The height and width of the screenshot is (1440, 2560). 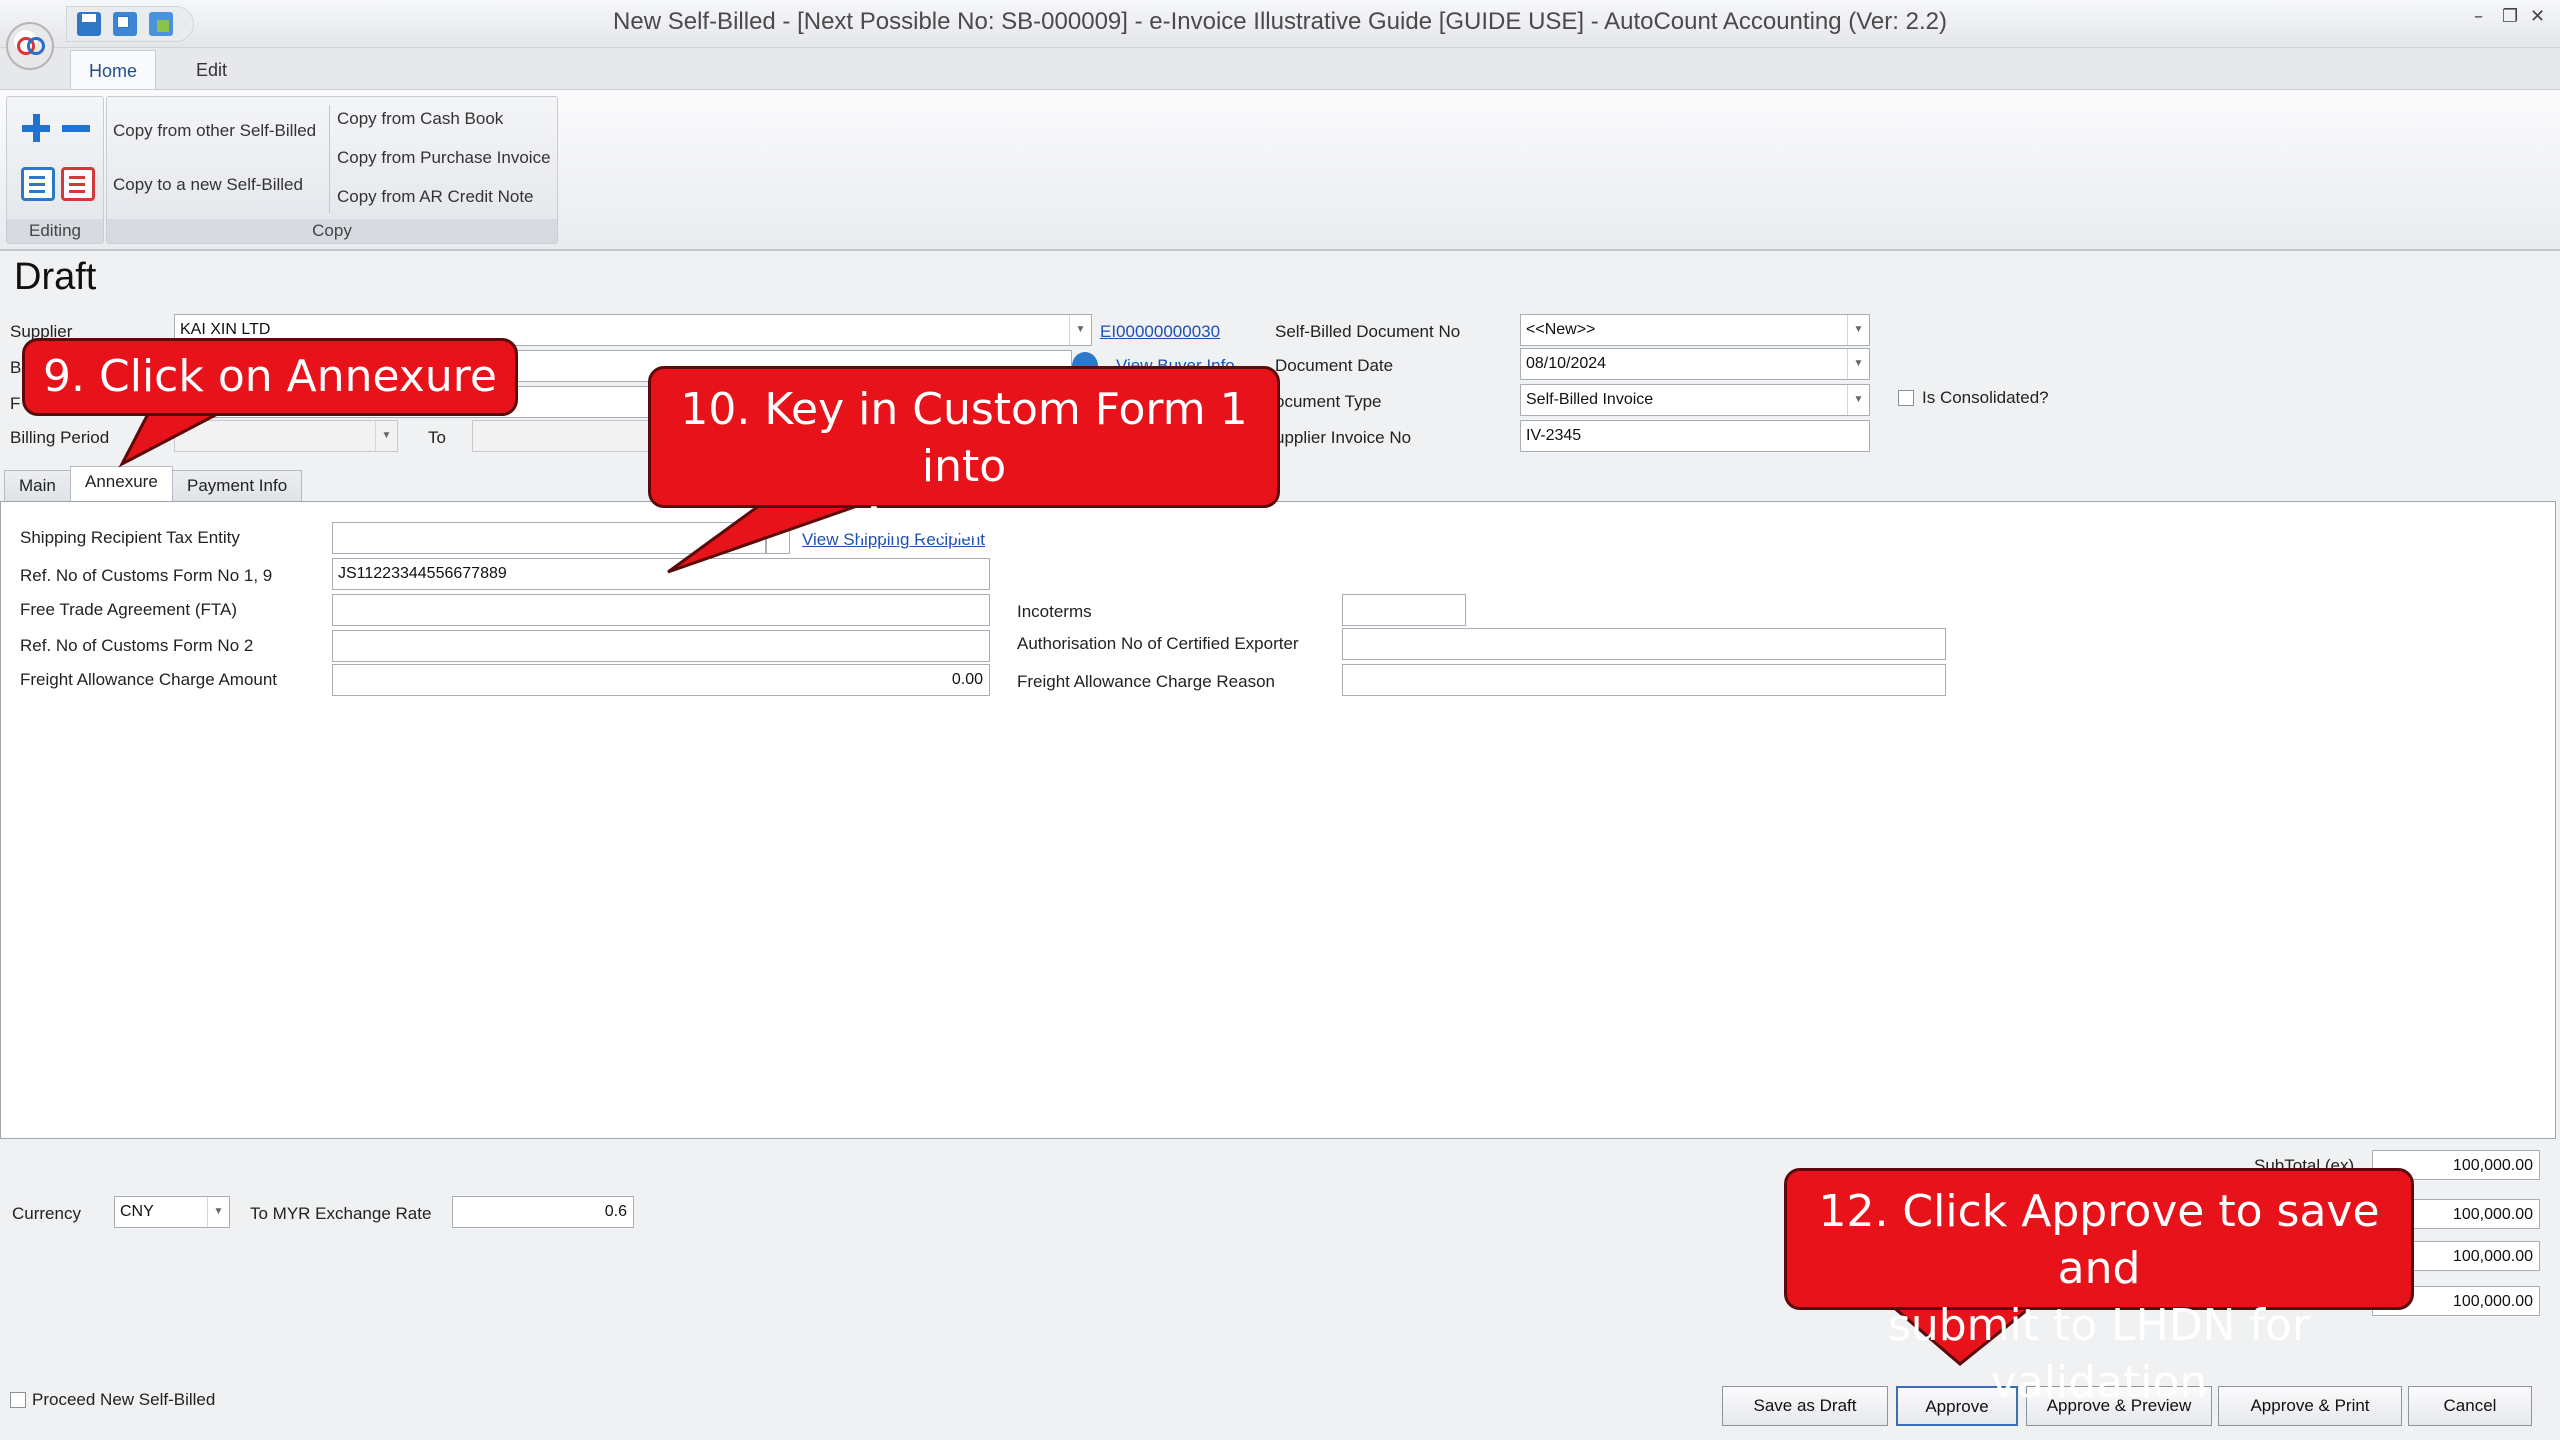 What do you see at coordinates (149, 679) in the screenshot?
I see `freight-amount-label: Freight Allowance Charge Amount` at bounding box center [149, 679].